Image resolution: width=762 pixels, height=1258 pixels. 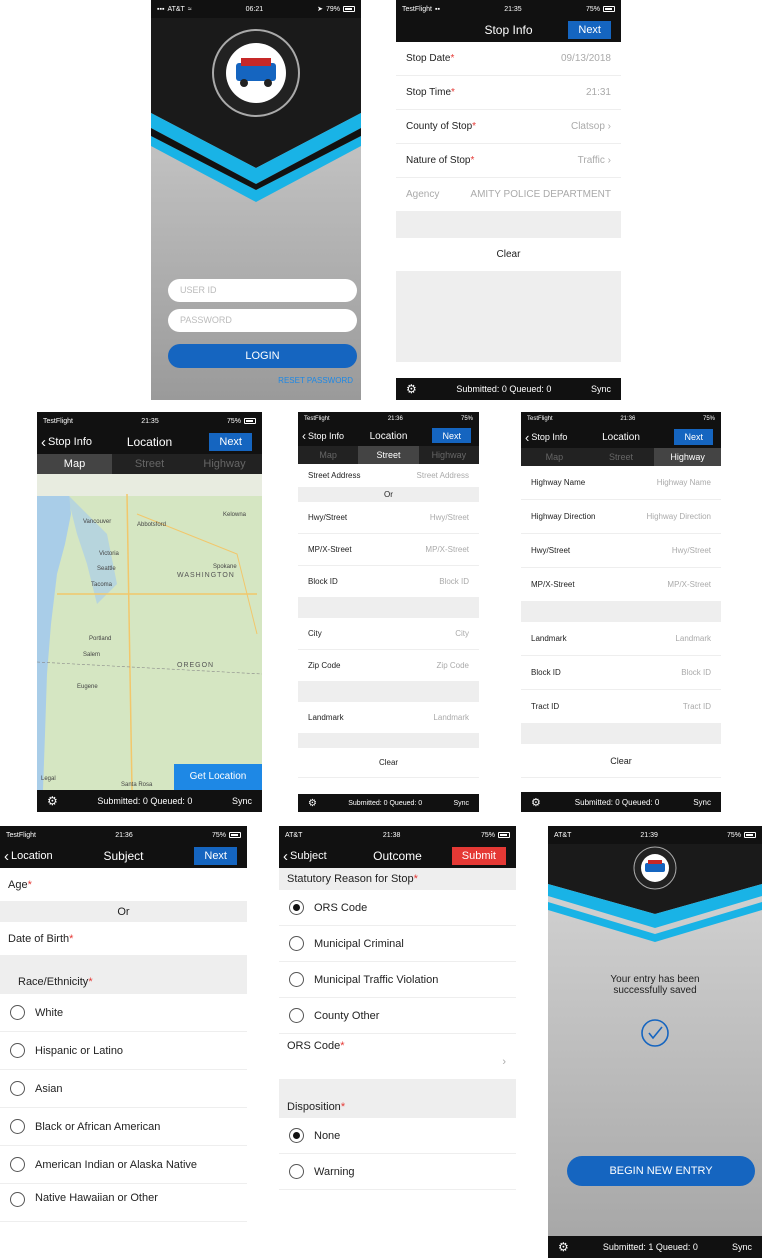 What do you see at coordinates (388, 634) in the screenshot?
I see `city-row: City City` at bounding box center [388, 634].